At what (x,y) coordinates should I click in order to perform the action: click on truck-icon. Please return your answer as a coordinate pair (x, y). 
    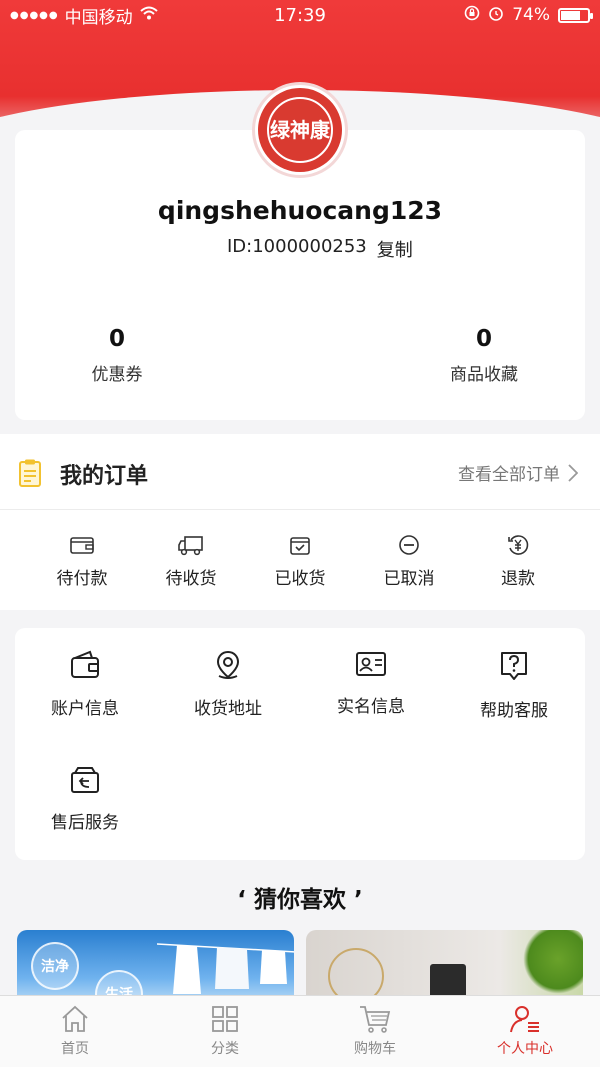
    Looking at the image, I should click on (191, 545).